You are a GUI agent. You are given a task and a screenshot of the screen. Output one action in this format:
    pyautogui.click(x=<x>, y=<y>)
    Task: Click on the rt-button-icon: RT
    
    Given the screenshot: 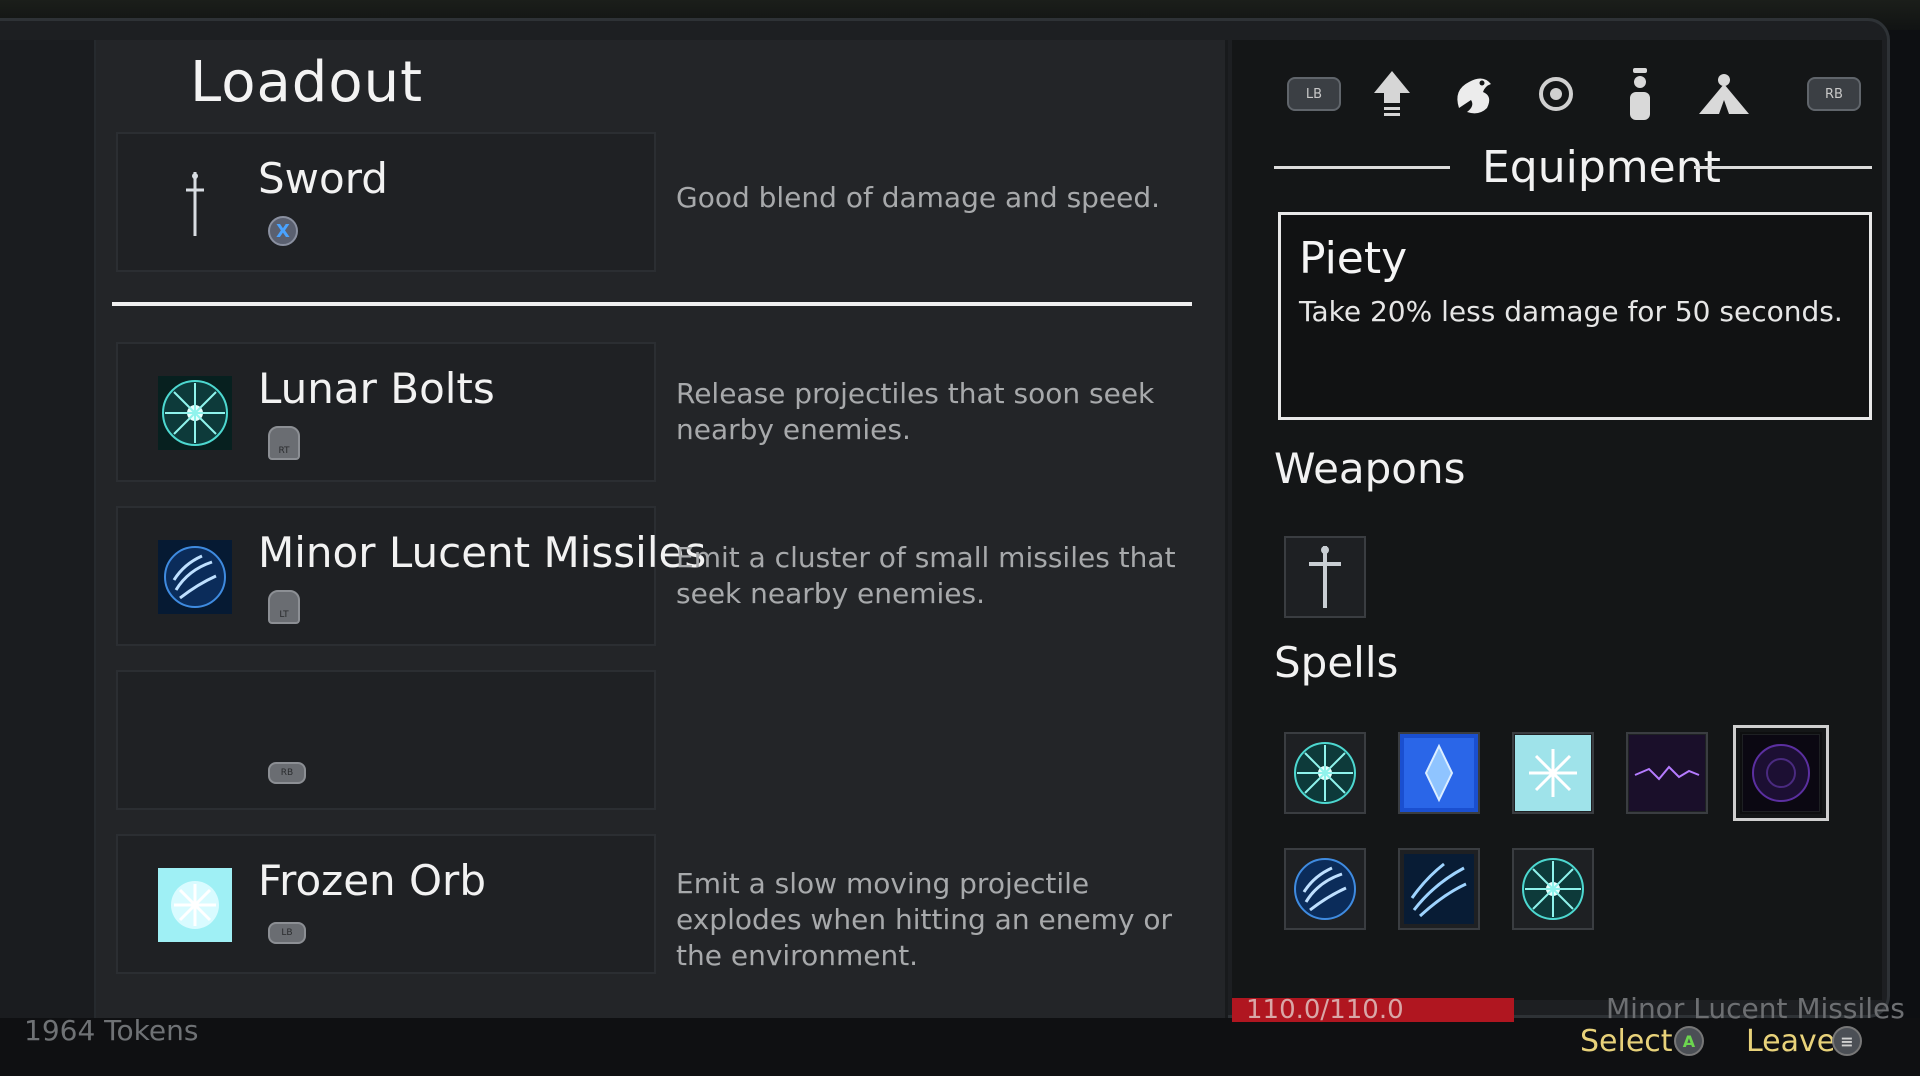 What is the action you would take?
    pyautogui.click(x=284, y=443)
    